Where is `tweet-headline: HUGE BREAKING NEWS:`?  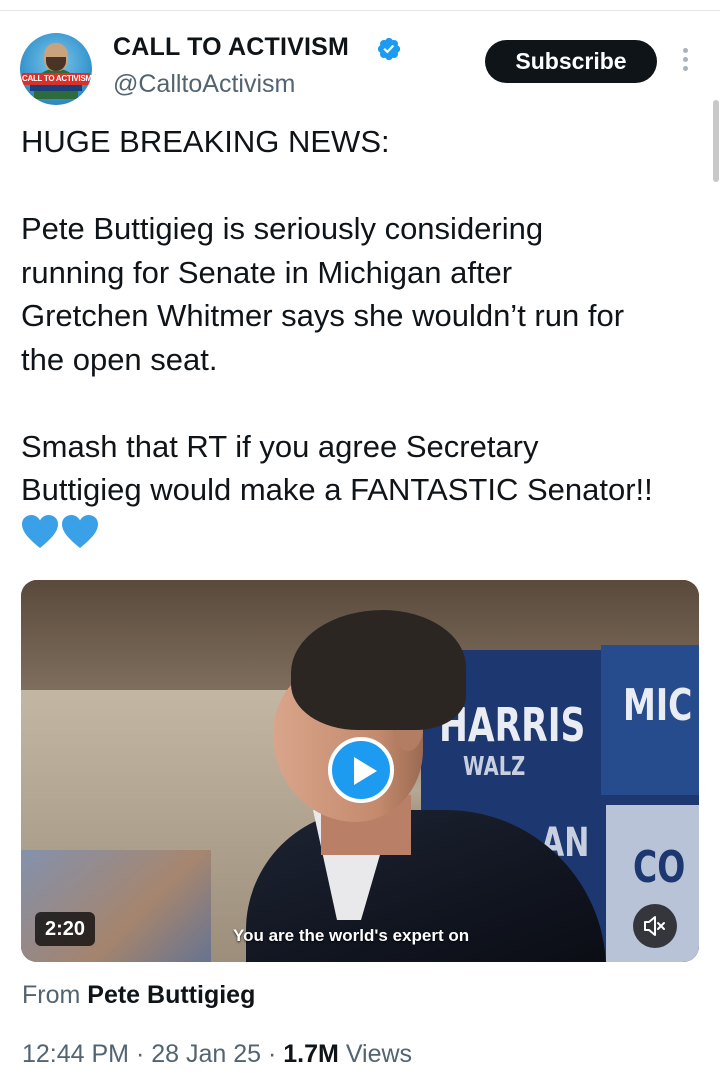 tweet-headline: HUGE BREAKING NEWS: is located at coordinates (205, 141).